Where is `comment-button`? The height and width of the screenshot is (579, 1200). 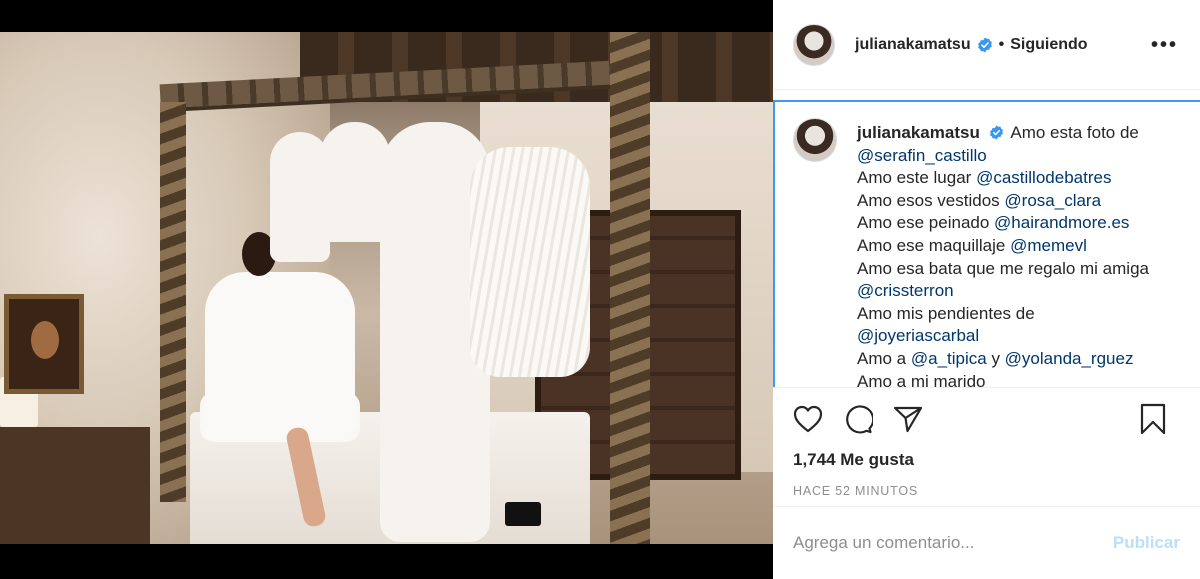
comment-button is located at coordinates (858, 419).